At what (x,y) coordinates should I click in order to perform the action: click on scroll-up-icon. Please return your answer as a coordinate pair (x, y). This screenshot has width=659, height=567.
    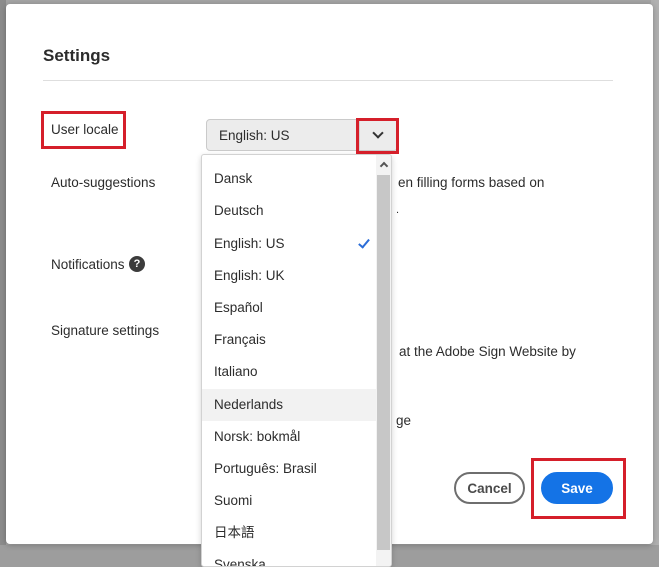
    Looking at the image, I should click on (384, 166).